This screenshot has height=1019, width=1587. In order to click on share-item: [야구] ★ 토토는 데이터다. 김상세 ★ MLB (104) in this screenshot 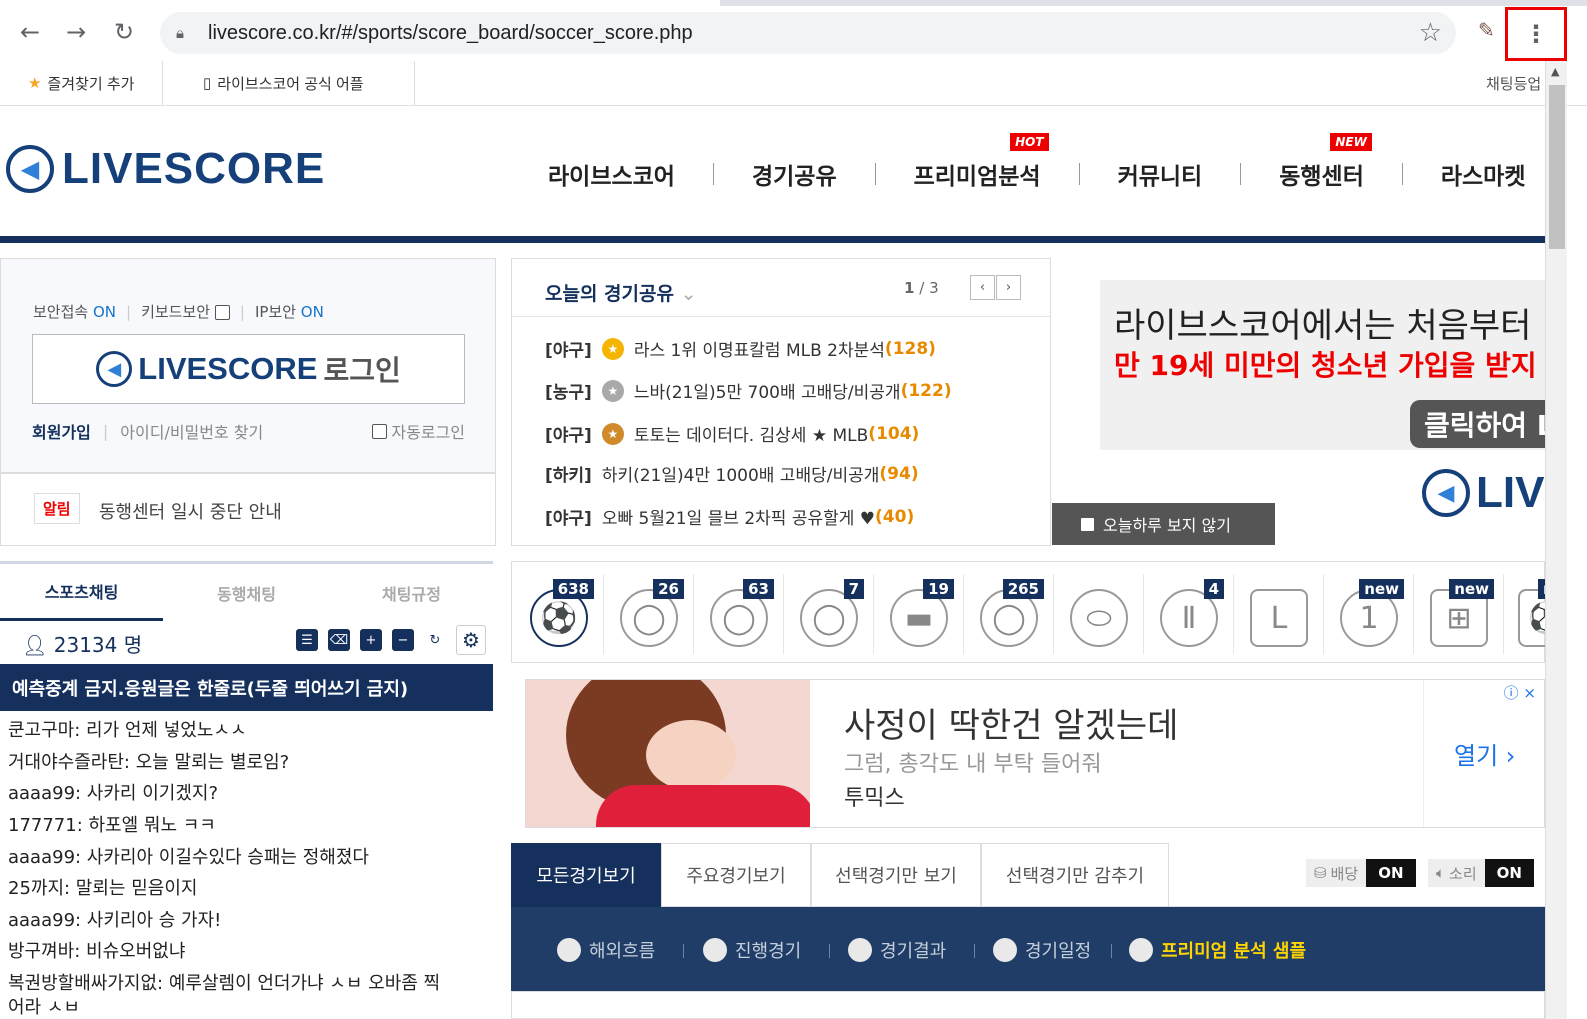, I will do `click(732, 433)`.